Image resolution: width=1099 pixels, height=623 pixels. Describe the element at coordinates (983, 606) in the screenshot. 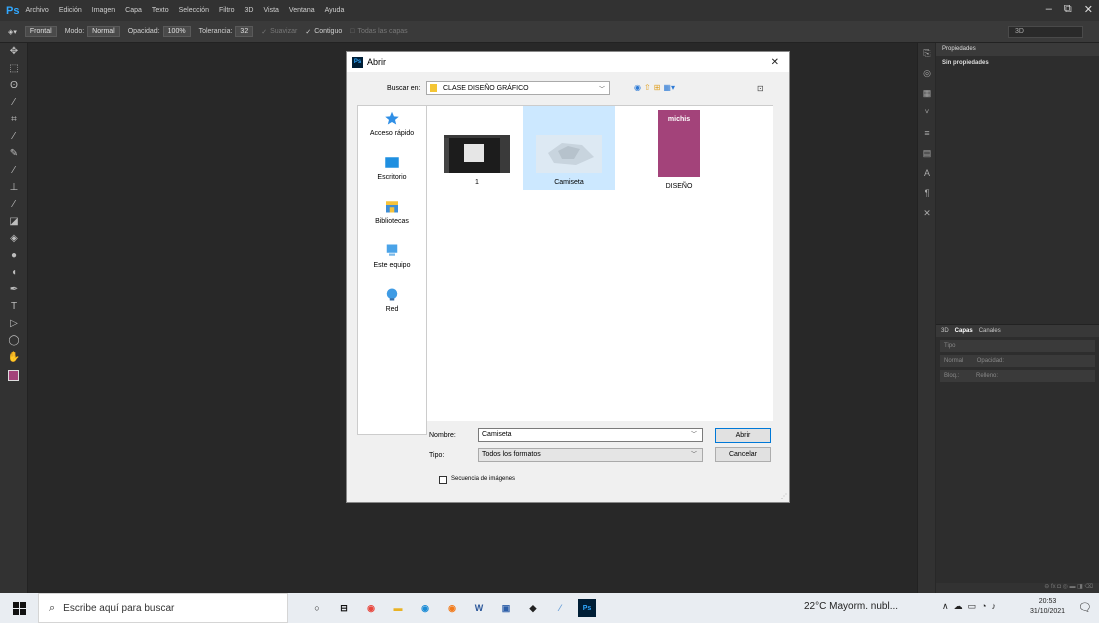

I see `network-tray-icon: ◔` at that location.